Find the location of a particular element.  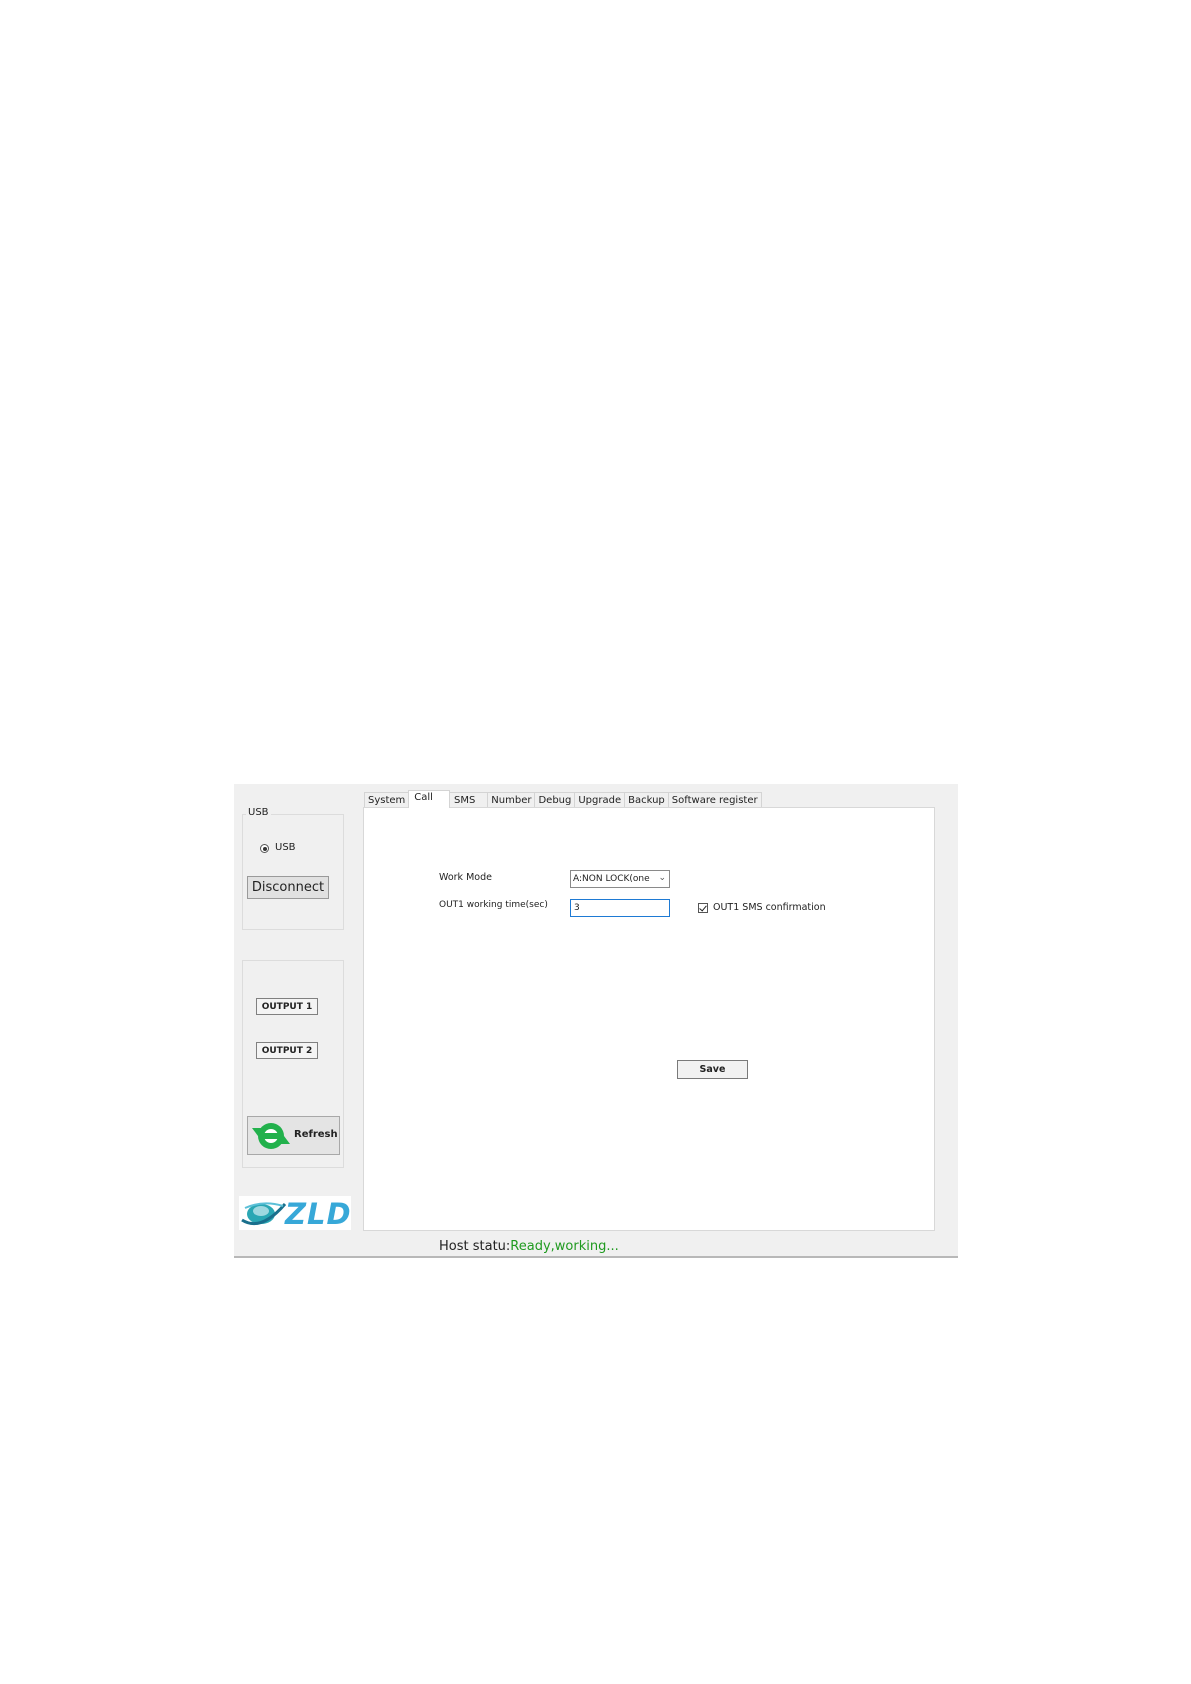

tab-number: Number is located at coordinates (511, 800).